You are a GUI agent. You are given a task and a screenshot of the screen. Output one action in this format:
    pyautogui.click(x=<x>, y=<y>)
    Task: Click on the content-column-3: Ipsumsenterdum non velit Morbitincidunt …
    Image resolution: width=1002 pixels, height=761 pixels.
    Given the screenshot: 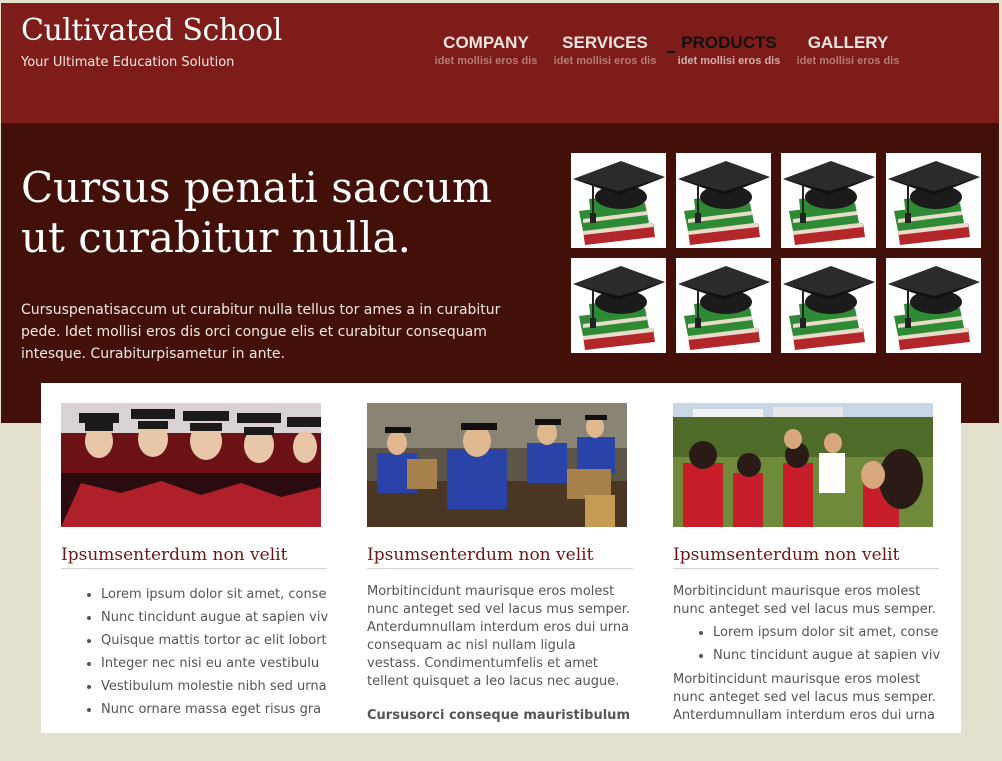 What is the action you would take?
    pyautogui.click(x=806, y=564)
    